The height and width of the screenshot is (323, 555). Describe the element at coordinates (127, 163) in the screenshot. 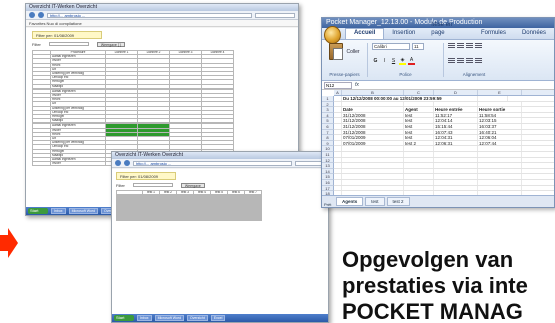

I see `forward-icon` at that location.